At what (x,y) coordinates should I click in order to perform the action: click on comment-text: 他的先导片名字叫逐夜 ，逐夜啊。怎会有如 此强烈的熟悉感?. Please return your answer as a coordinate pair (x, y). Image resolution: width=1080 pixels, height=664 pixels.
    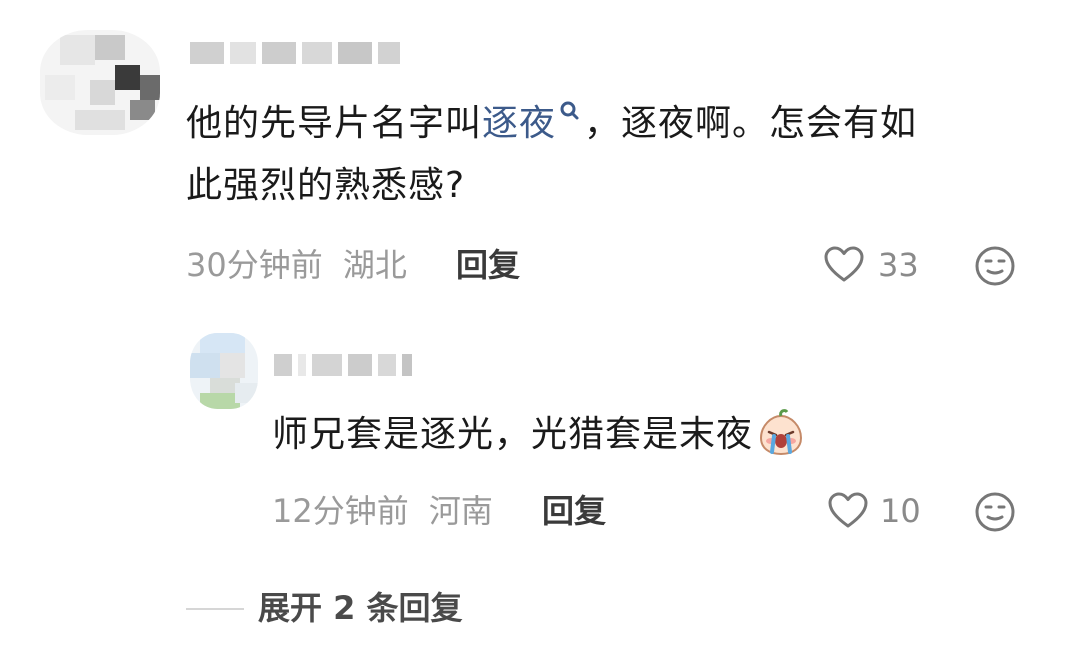
    Looking at the image, I should click on (616, 155).